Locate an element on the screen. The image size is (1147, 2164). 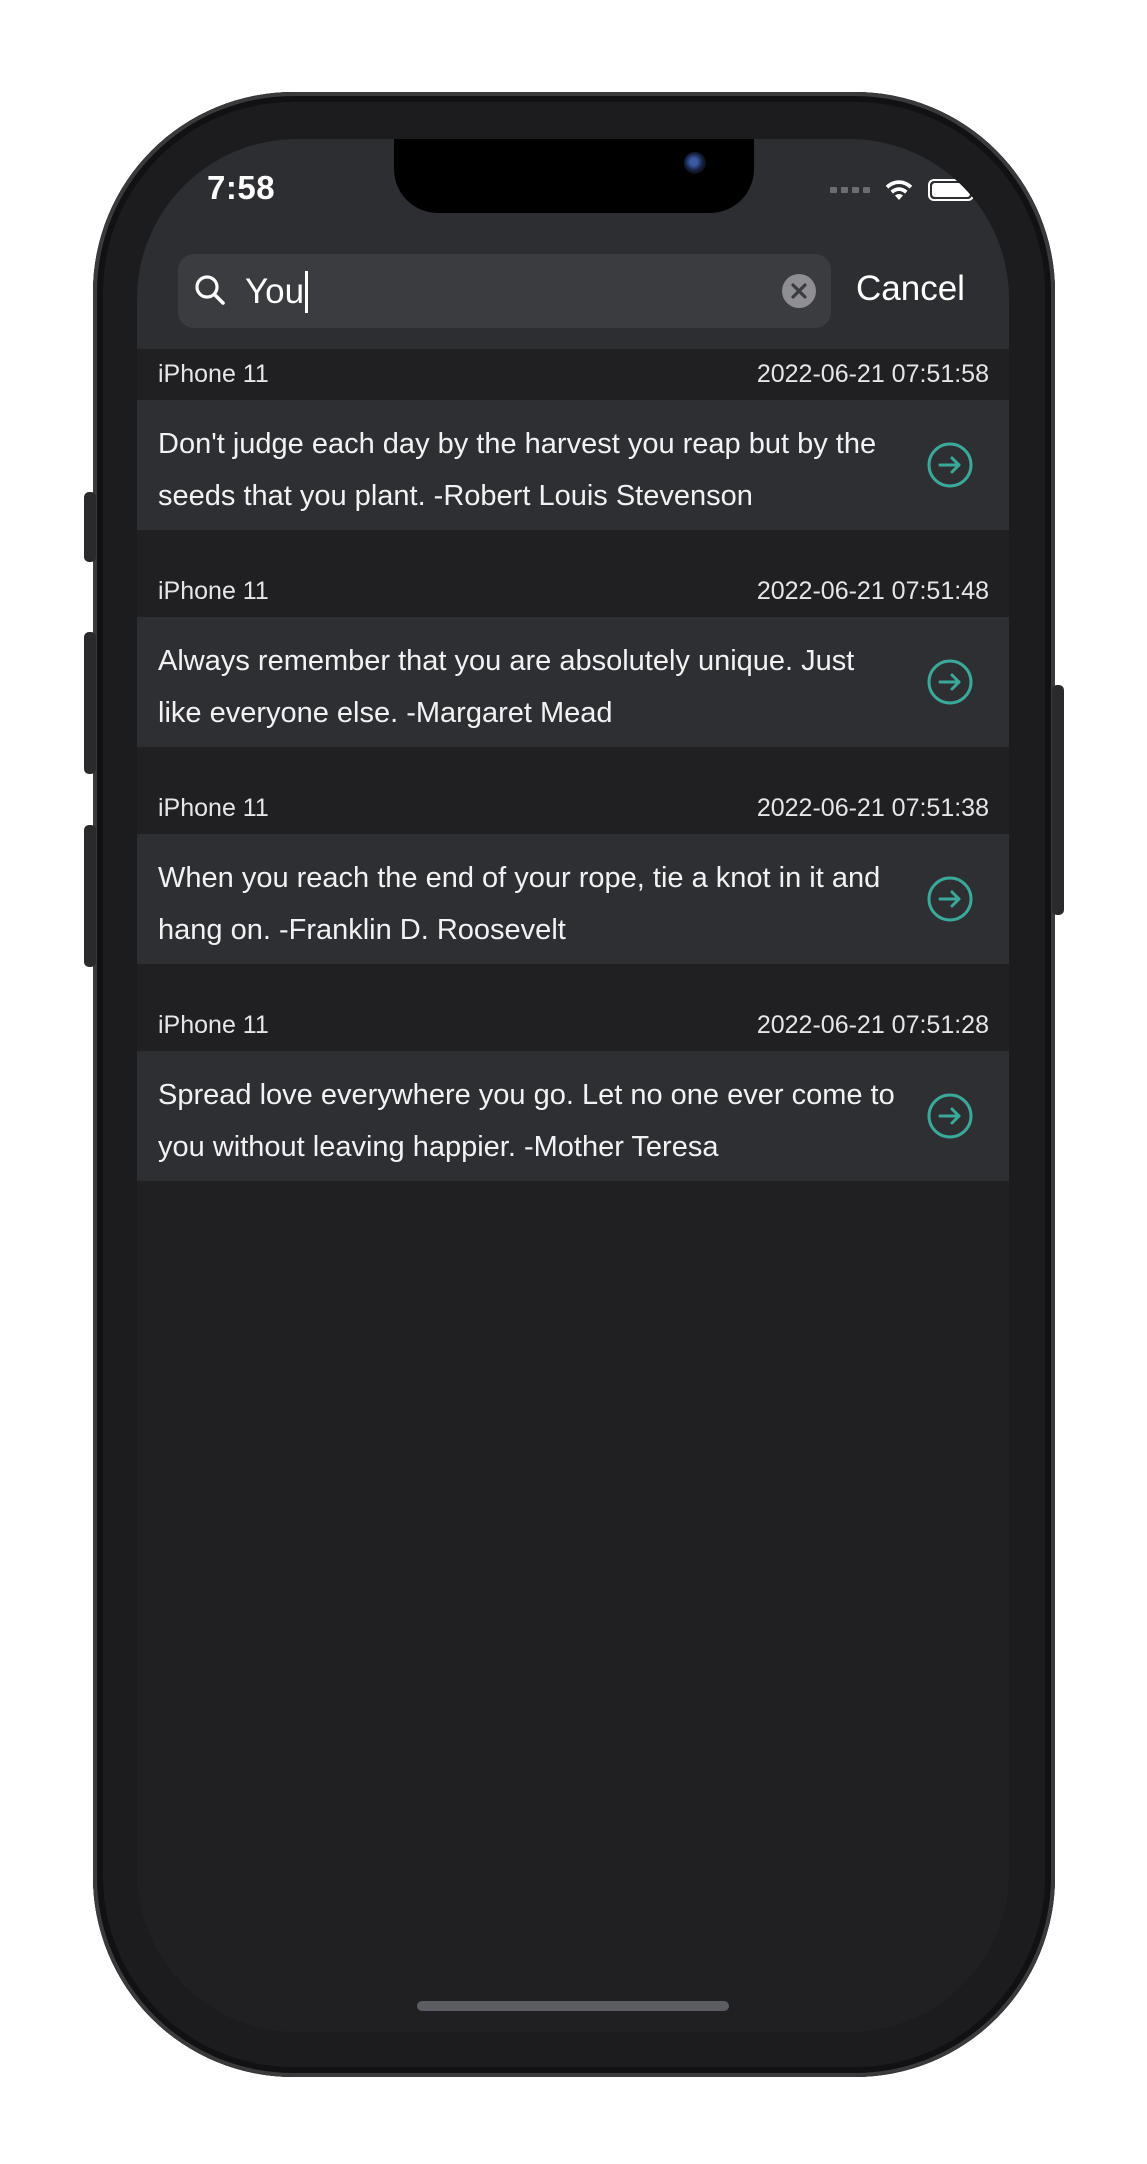
power-button is located at coordinates (1058, 800).